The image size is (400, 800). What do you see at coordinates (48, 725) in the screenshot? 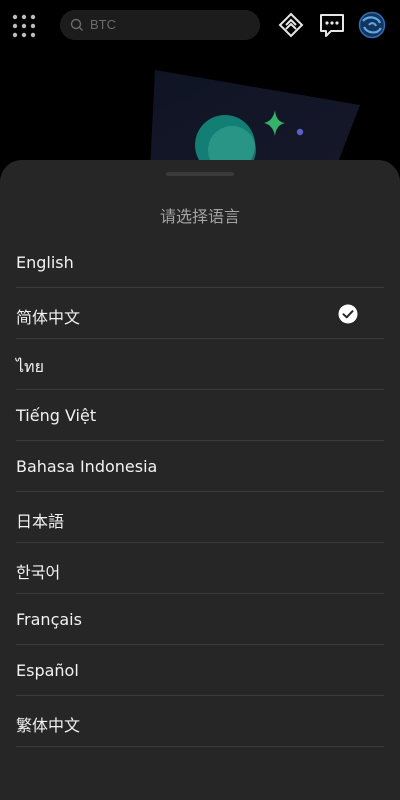
I see `language-label: 繁体中文` at bounding box center [48, 725].